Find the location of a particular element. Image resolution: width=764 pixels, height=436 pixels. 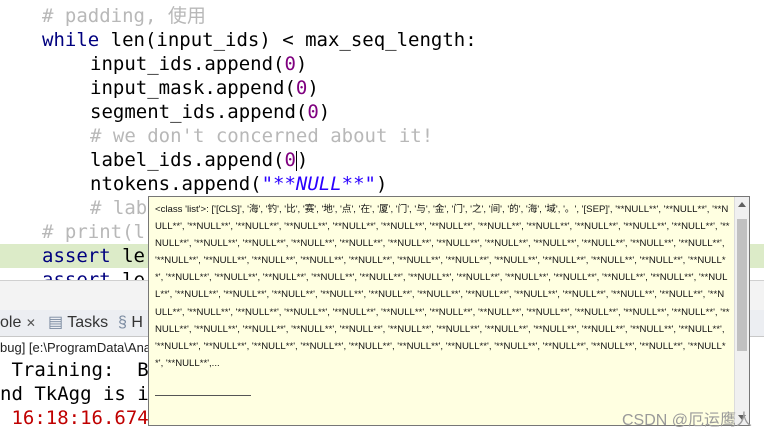

tasks-icon: ▤ is located at coordinates (56, 322).